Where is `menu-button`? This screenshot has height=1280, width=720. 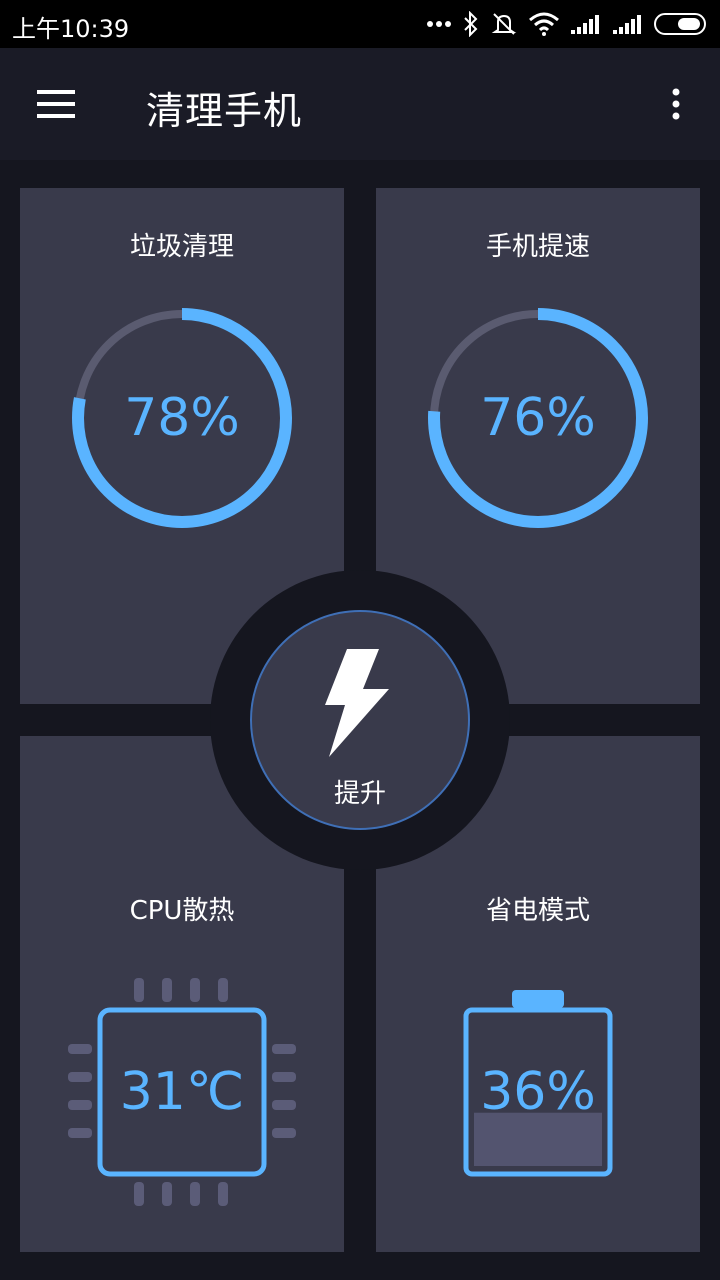
menu-button is located at coordinates (56, 104).